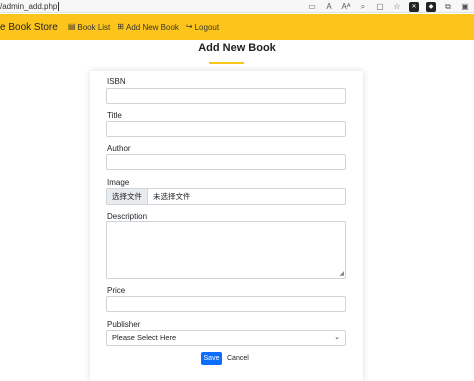 Image resolution: width=474 pixels, height=381 pixels. What do you see at coordinates (118, 182) in the screenshot?
I see `image-label: Image` at bounding box center [118, 182].